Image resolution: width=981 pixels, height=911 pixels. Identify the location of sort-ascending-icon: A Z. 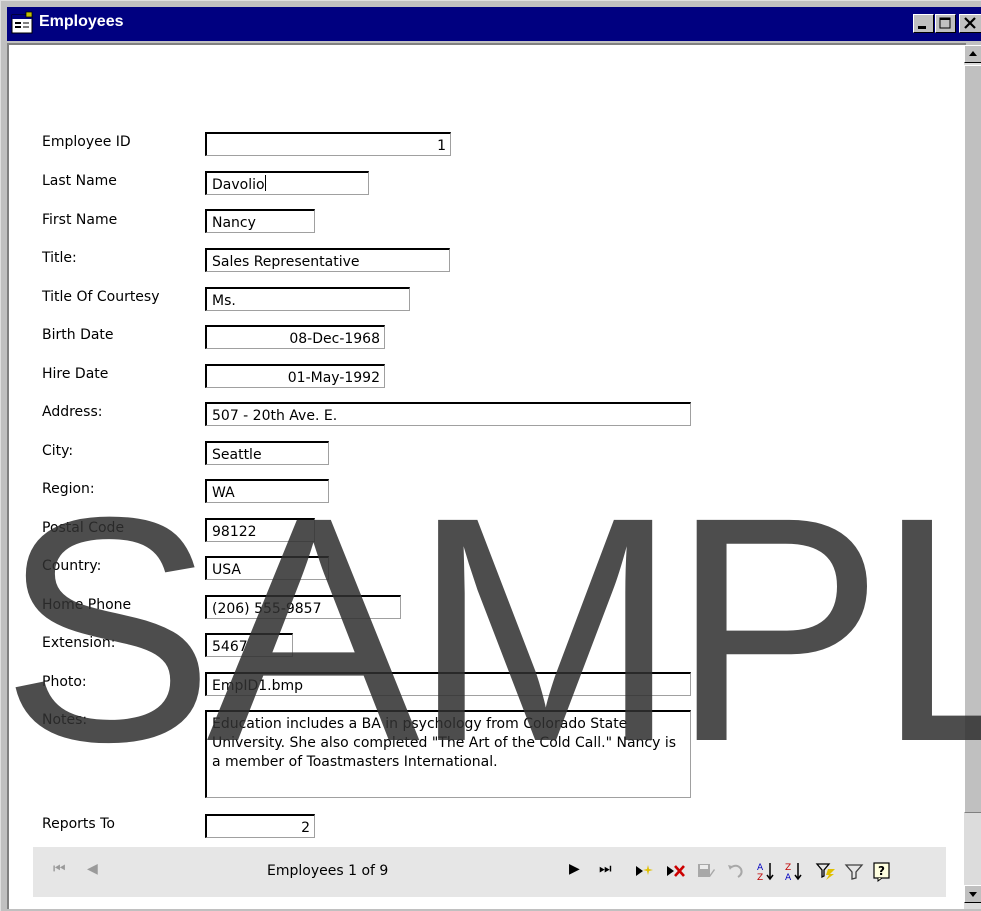
(766, 871).